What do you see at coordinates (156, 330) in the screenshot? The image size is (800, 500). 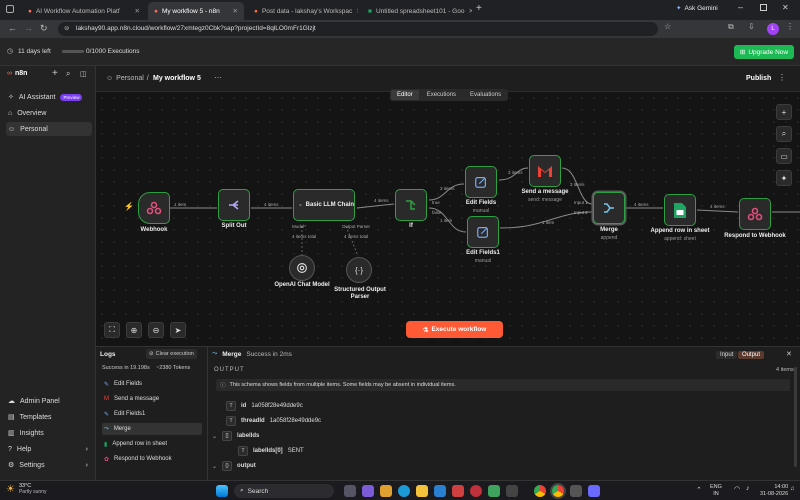 I see `zoom-out-button: ⊖` at bounding box center [156, 330].